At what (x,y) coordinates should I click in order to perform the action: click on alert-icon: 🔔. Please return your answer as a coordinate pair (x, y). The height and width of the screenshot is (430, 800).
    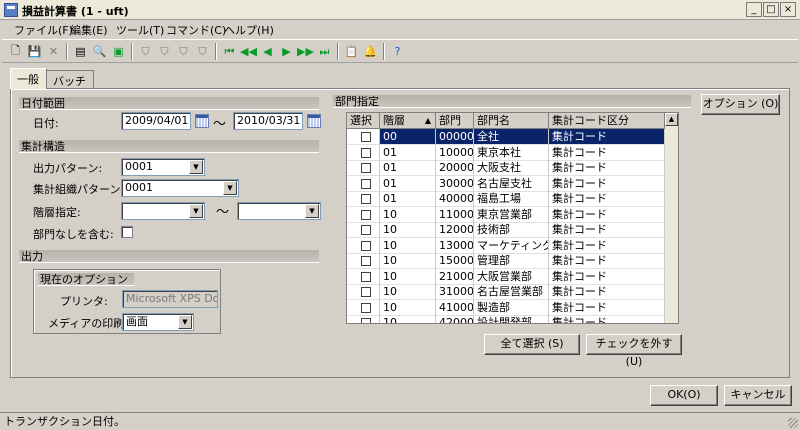
    Looking at the image, I should click on (370, 51).